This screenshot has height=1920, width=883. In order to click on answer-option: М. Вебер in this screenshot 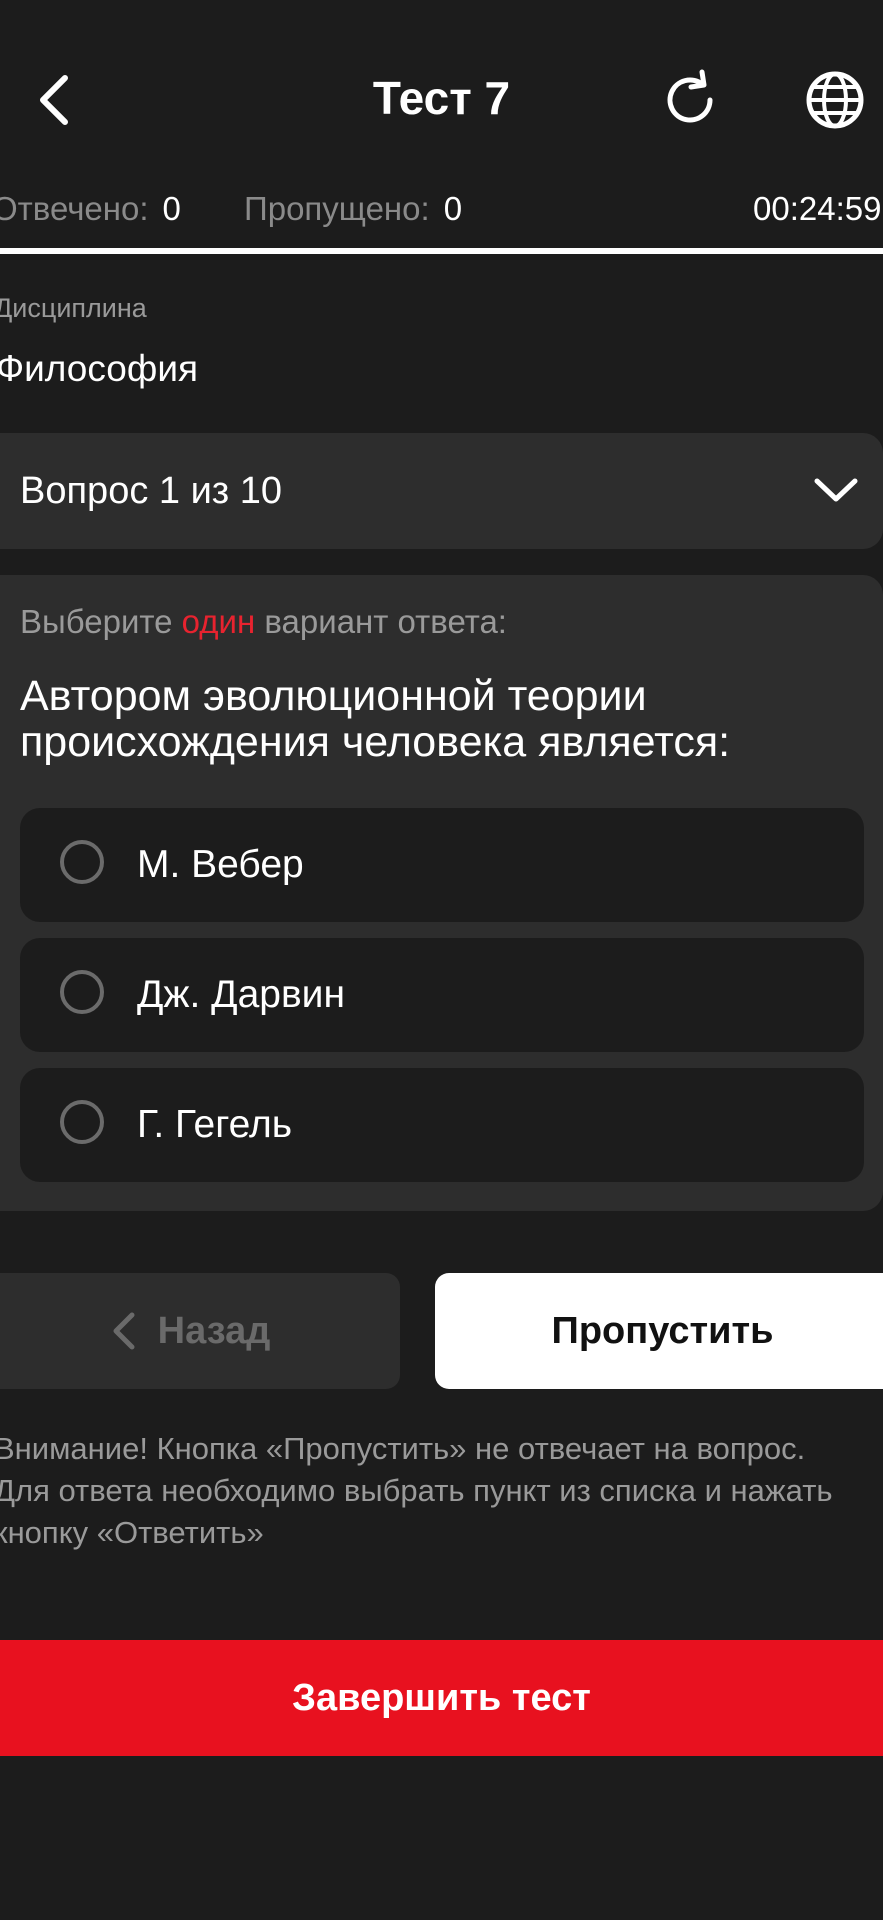, I will do `click(442, 865)`.